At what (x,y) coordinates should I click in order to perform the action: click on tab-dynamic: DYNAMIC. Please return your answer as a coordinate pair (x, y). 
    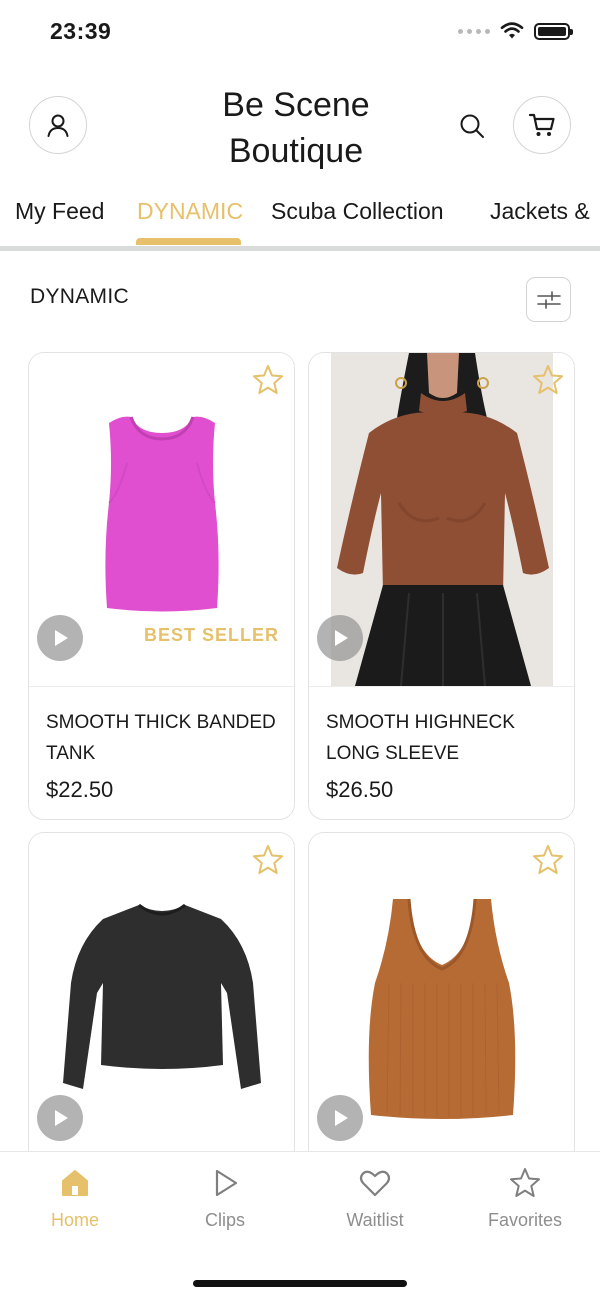
    Looking at the image, I should click on (190, 211).